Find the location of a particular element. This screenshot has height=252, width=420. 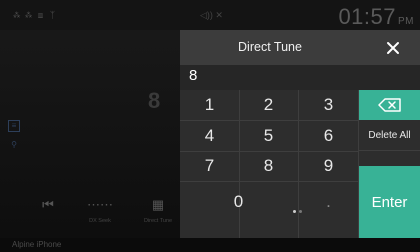

key-5: 5 is located at coordinates (268, 136).